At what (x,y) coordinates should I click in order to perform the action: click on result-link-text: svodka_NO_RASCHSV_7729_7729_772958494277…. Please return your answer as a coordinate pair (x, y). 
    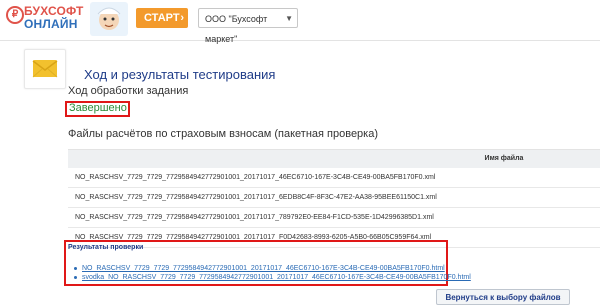
    Looking at the image, I should click on (276, 277).